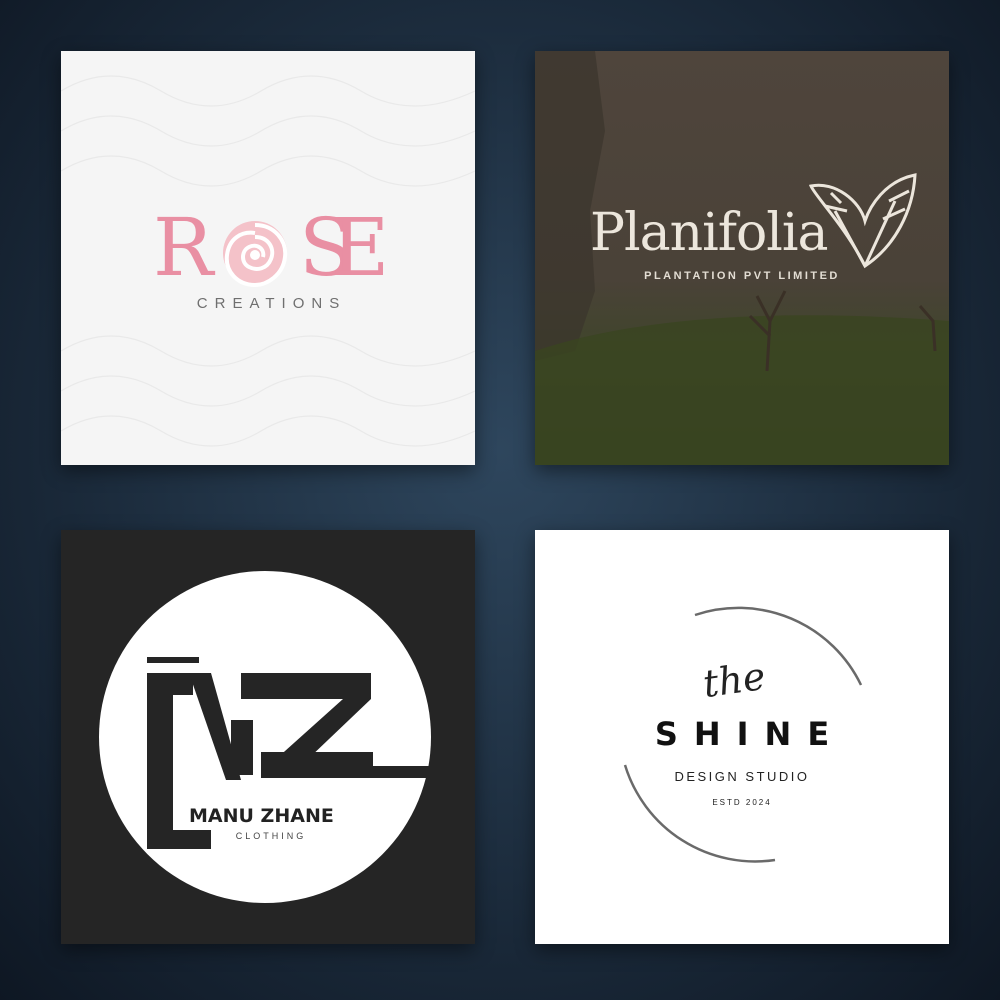 Image resolution: width=1000 pixels, height=1000 pixels. Describe the element at coordinates (709, 233) in the screenshot. I see `planifolia-wordmark: Planifolia` at that location.